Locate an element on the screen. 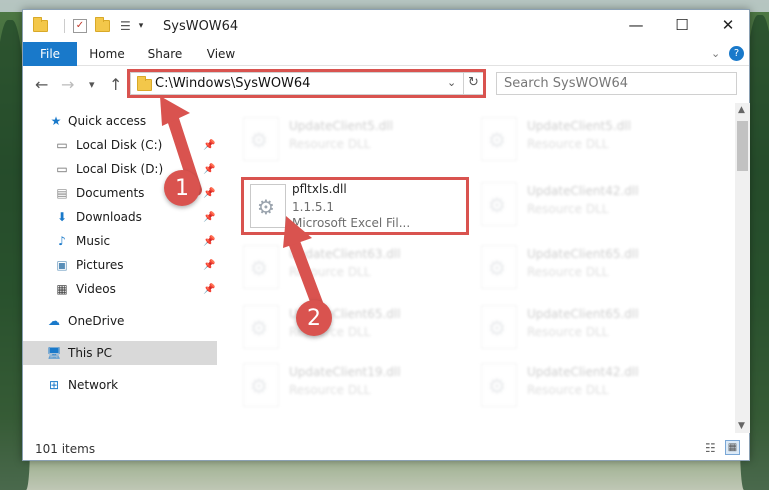 The image size is (769, 490). sidebar-item-quick-access: ★ Quick access is located at coordinates (120, 121).